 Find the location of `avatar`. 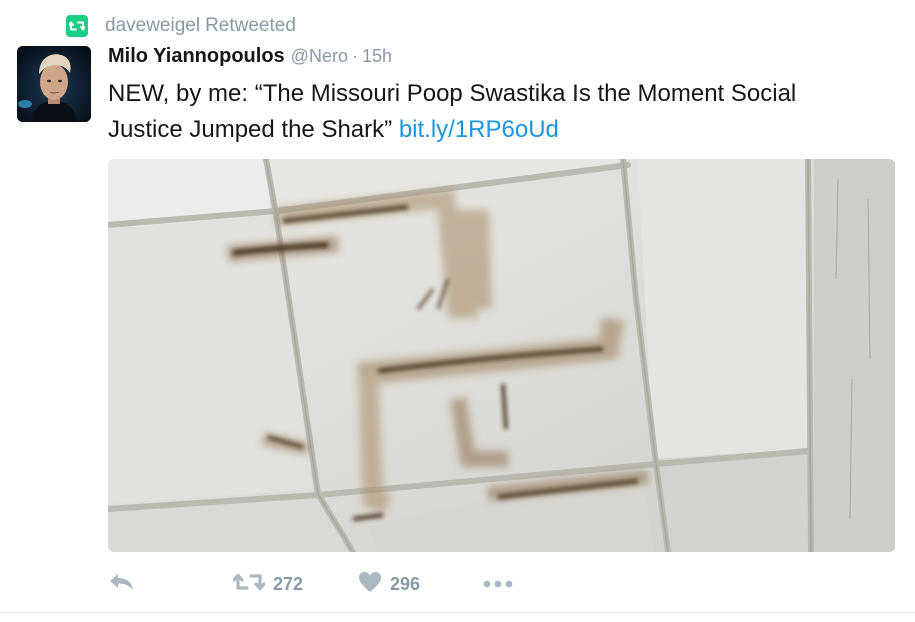

avatar is located at coordinates (54, 84).